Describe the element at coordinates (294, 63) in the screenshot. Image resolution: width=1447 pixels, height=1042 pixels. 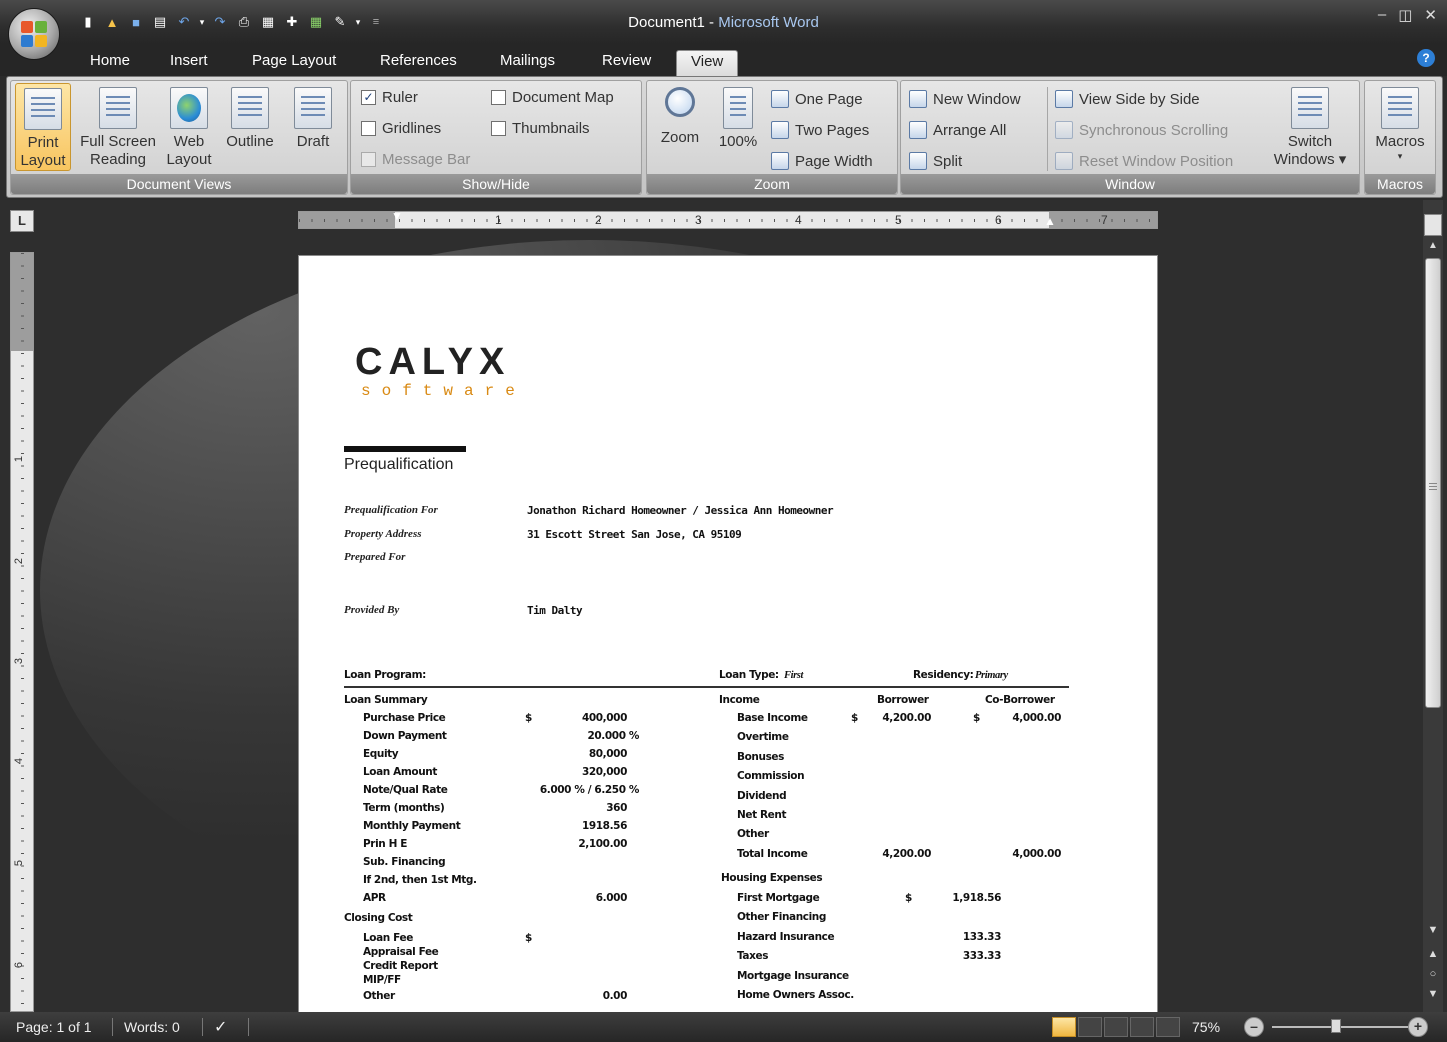
I see `tab-page-layout: Page Layout` at that location.